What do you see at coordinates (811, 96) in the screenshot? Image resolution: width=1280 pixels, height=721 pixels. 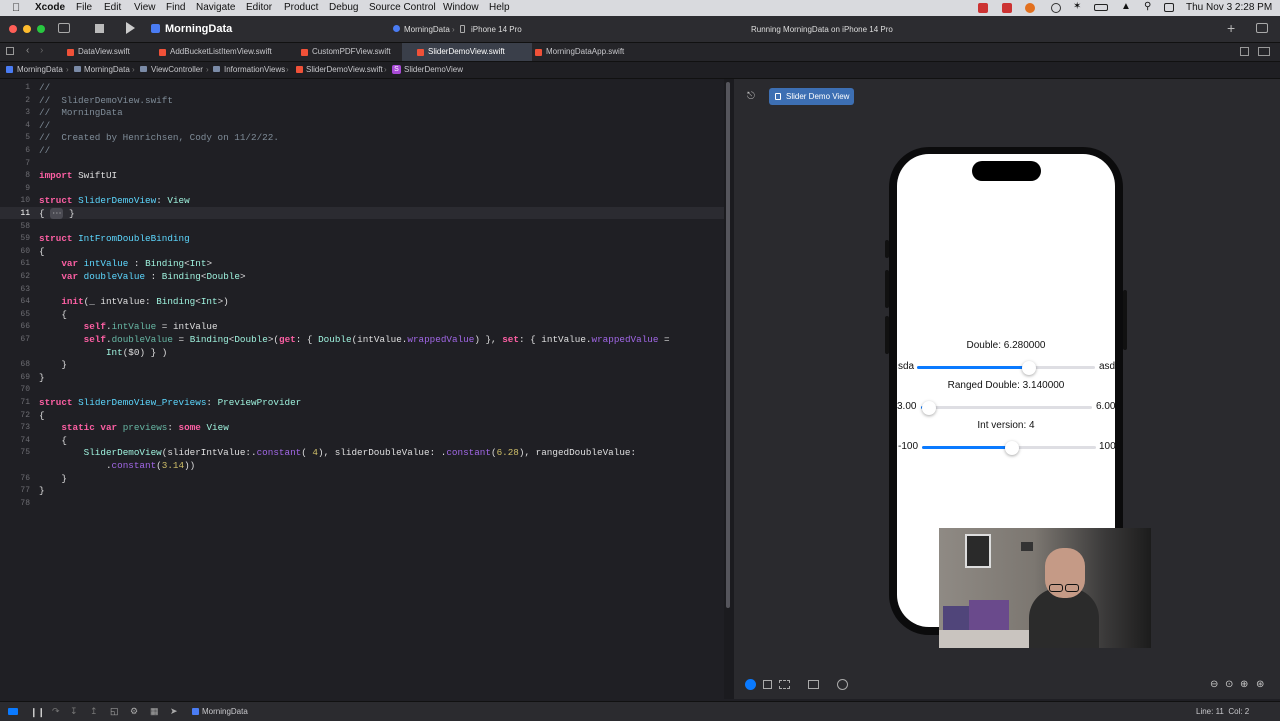 I see `preview-pin-button: Slider Demo View` at bounding box center [811, 96].